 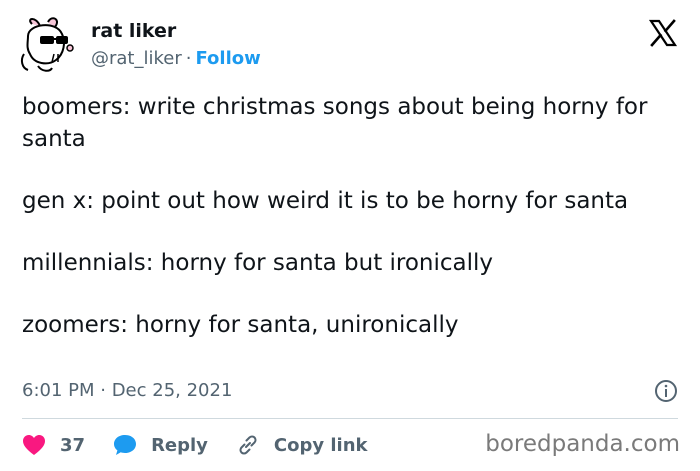 I want to click on link-icon, so click(x=248, y=445).